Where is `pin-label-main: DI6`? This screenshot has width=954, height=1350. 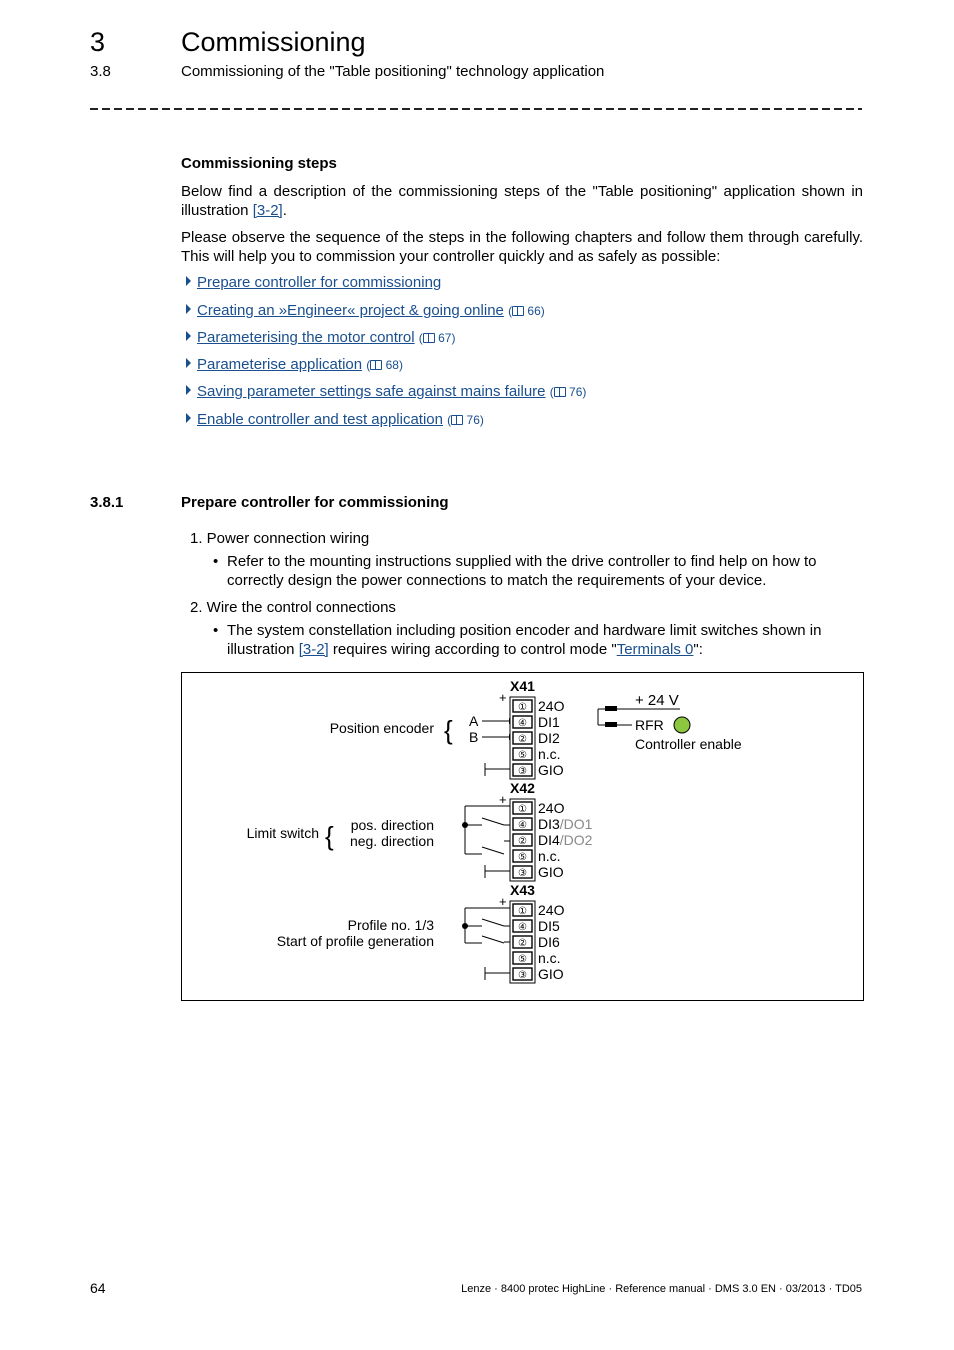 pin-label-main: DI6 is located at coordinates (549, 942).